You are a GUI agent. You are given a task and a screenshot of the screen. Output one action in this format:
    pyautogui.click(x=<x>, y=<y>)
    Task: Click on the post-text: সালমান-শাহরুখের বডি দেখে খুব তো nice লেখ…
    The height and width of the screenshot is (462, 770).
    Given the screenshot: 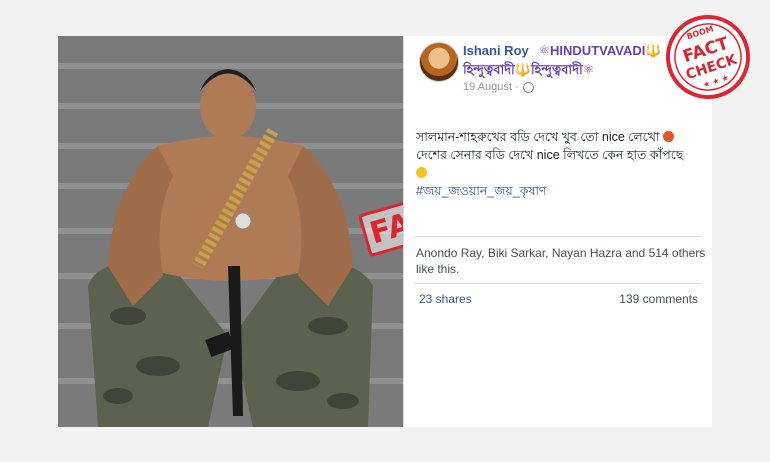 What is the action you would take?
    pyautogui.click(x=561, y=164)
    